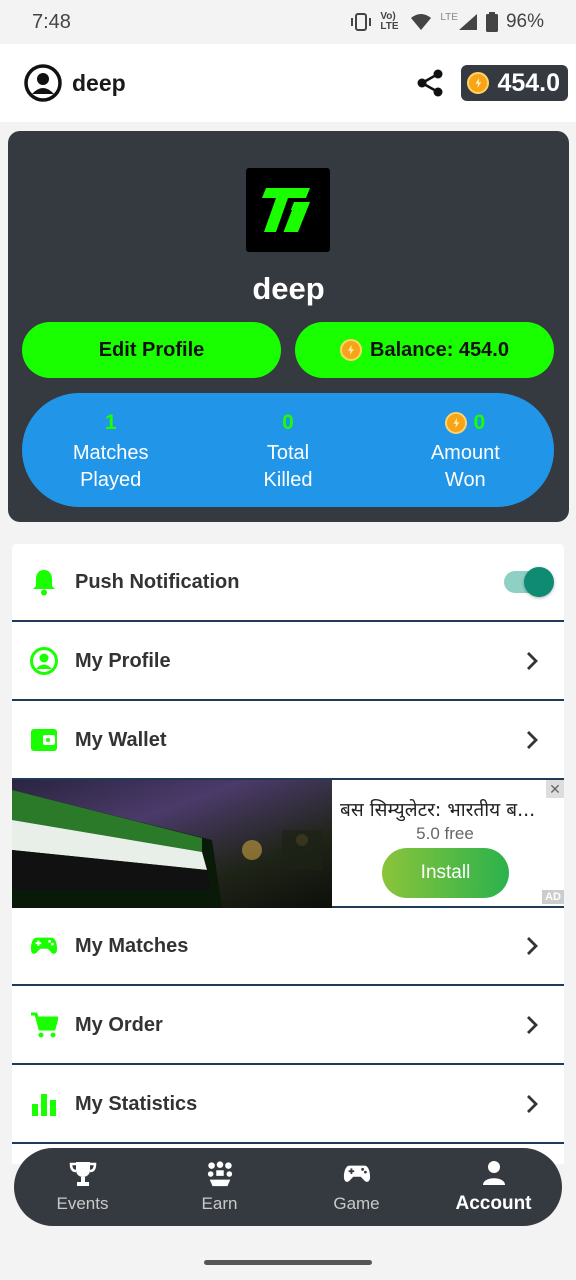  What do you see at coordinates (445, 873) in the screenshot?
I see `ad-install-button: Install` at bounding box center [445, 873].